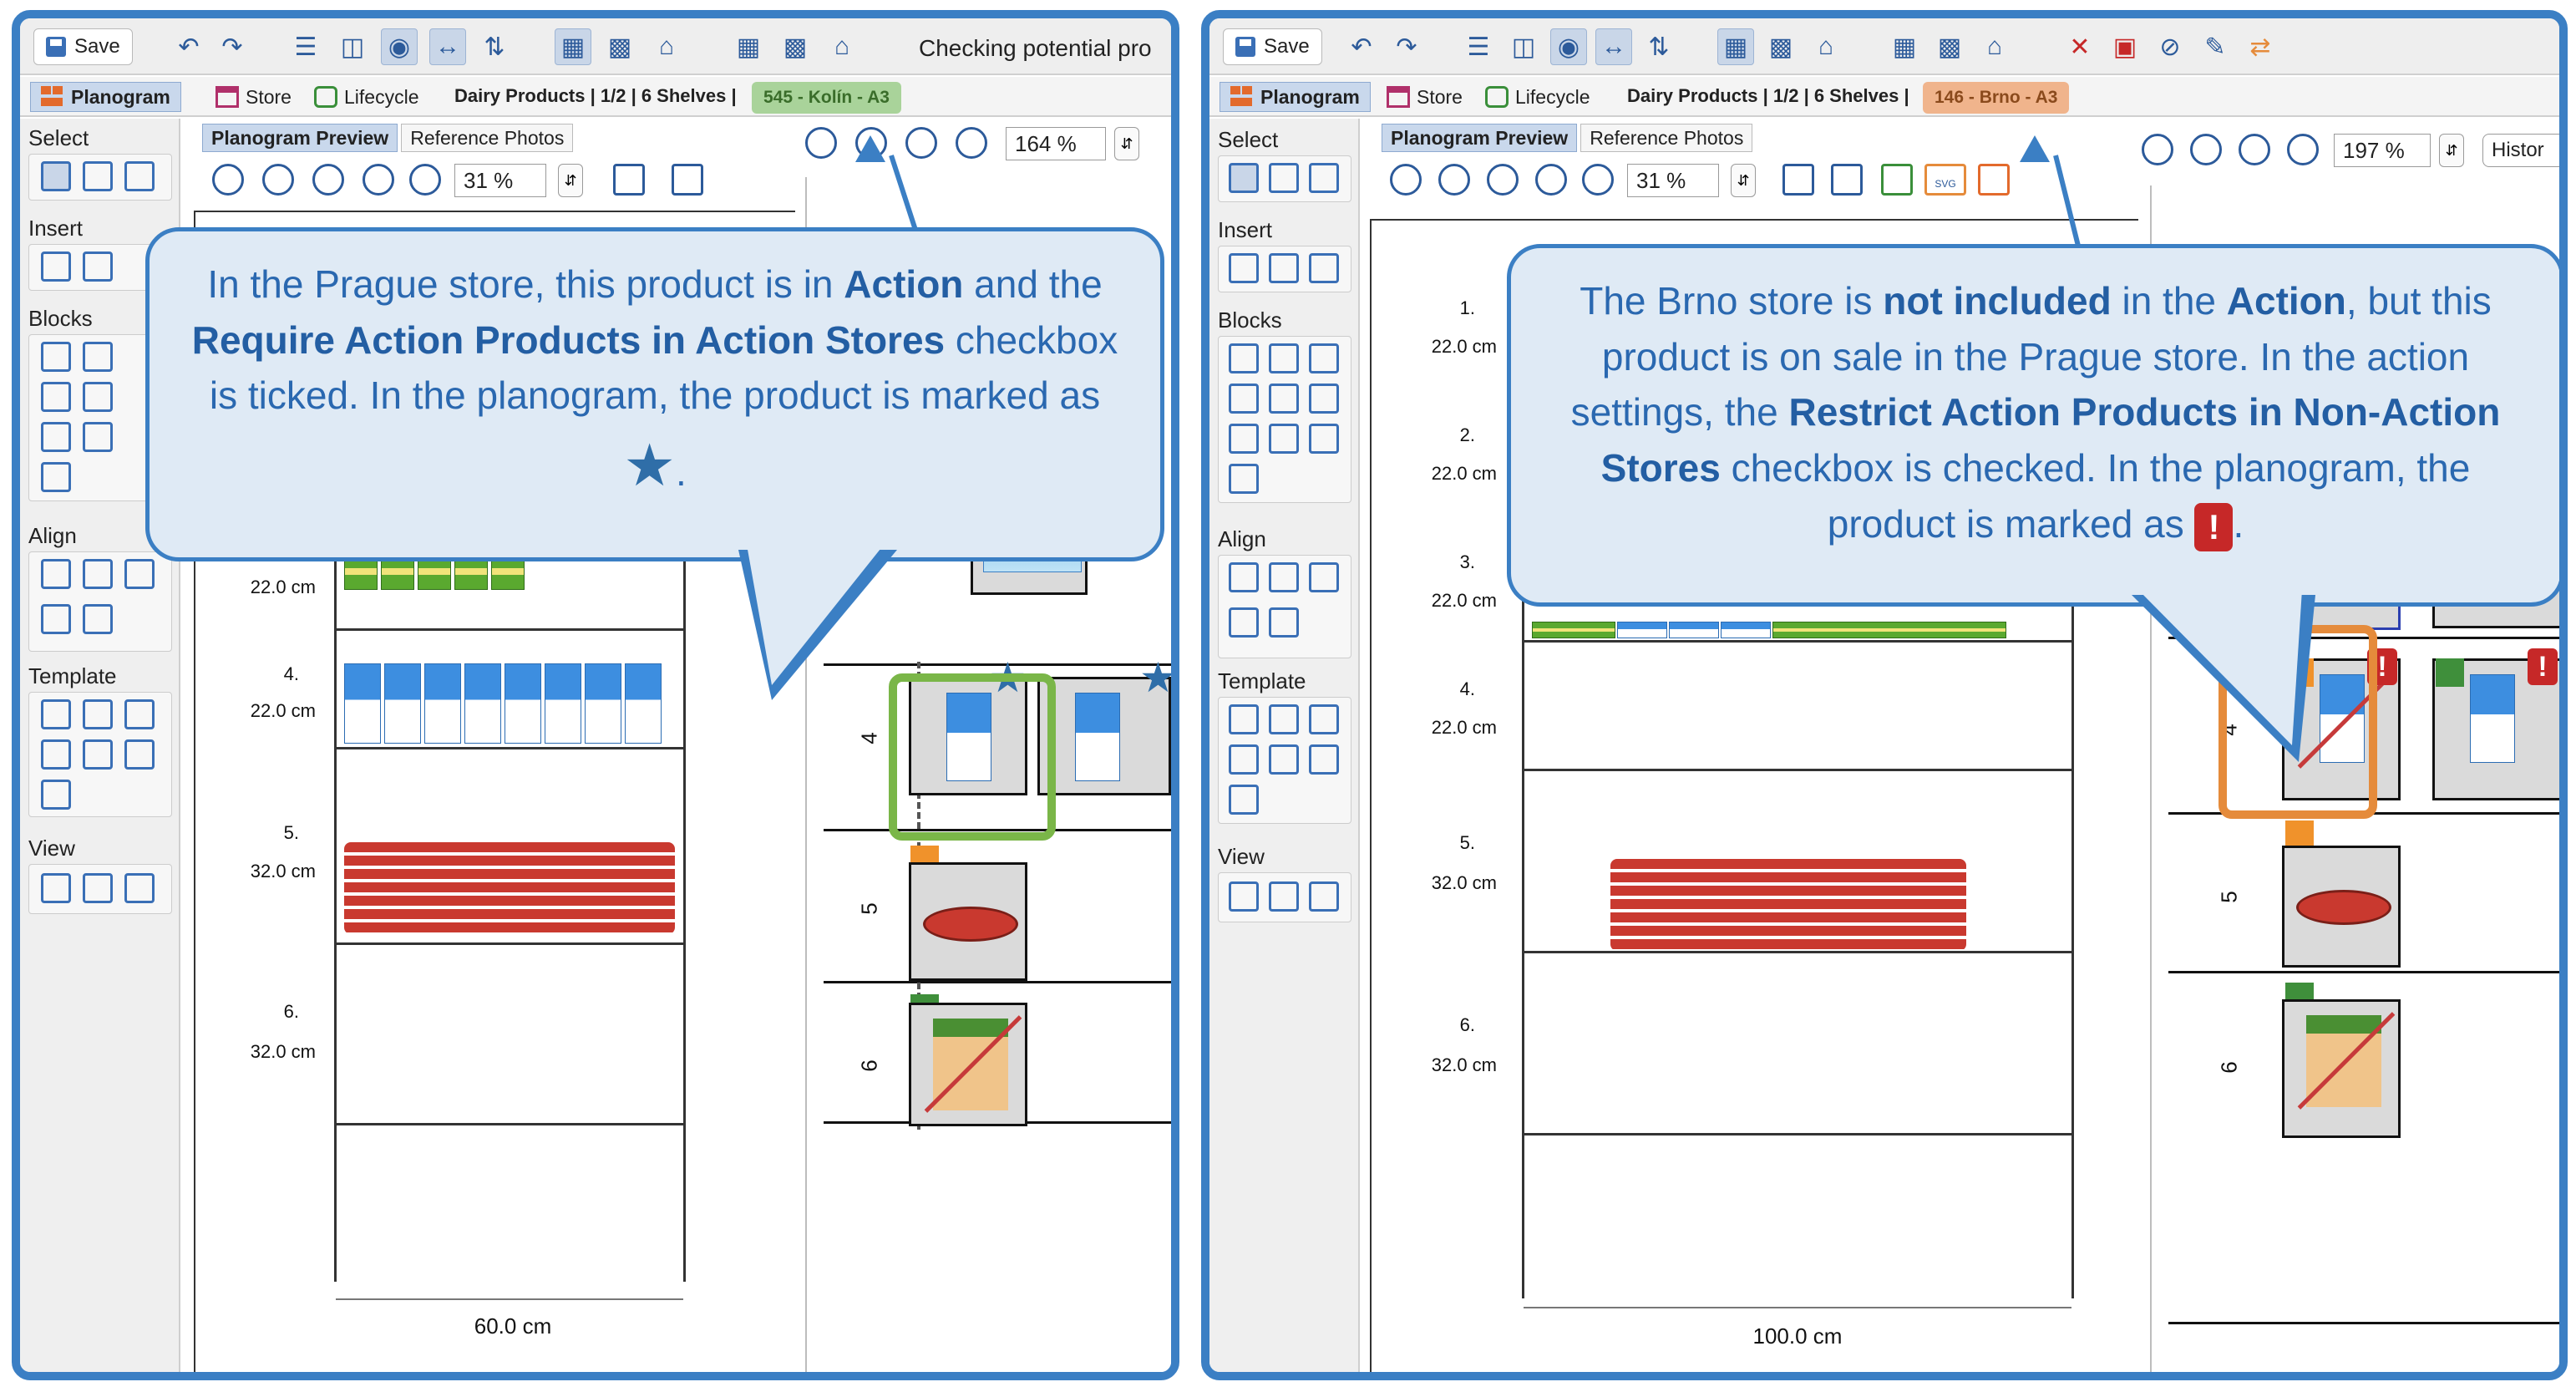  I want to click on hide-icon: ⊘, so click(2170, 46).